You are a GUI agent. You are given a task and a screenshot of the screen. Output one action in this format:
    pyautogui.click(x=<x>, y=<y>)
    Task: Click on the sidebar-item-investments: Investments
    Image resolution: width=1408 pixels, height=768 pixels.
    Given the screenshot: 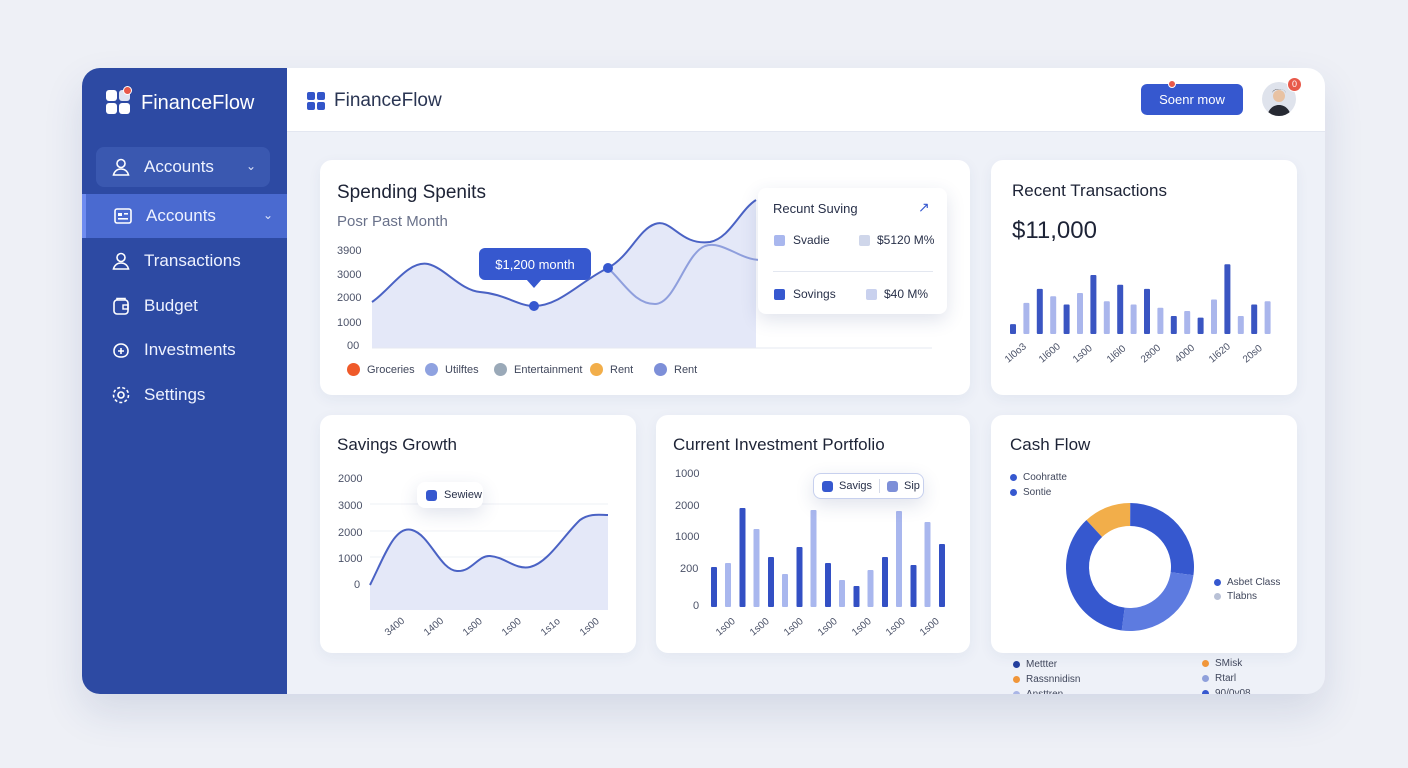 What is the action you would take?
    pyautogui.click(x=183, y=350)
    